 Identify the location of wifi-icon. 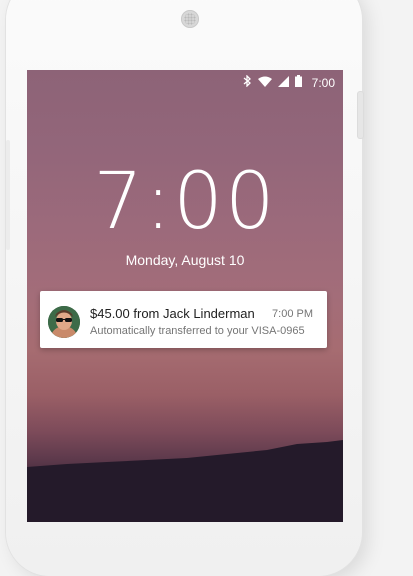
(264, 83).